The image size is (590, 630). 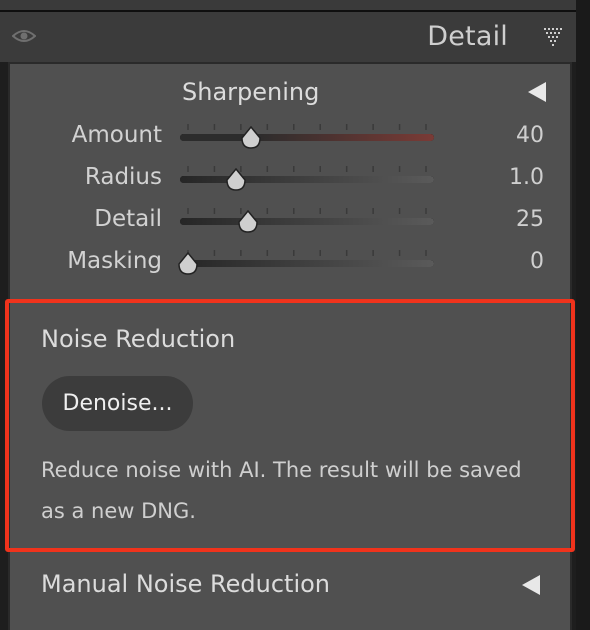 What do you see at coordinates (185, 584) in the screenshot?
I see `manual-noise-reduction-title: Manual Noise Reduction` at bounding box center [185, 584].